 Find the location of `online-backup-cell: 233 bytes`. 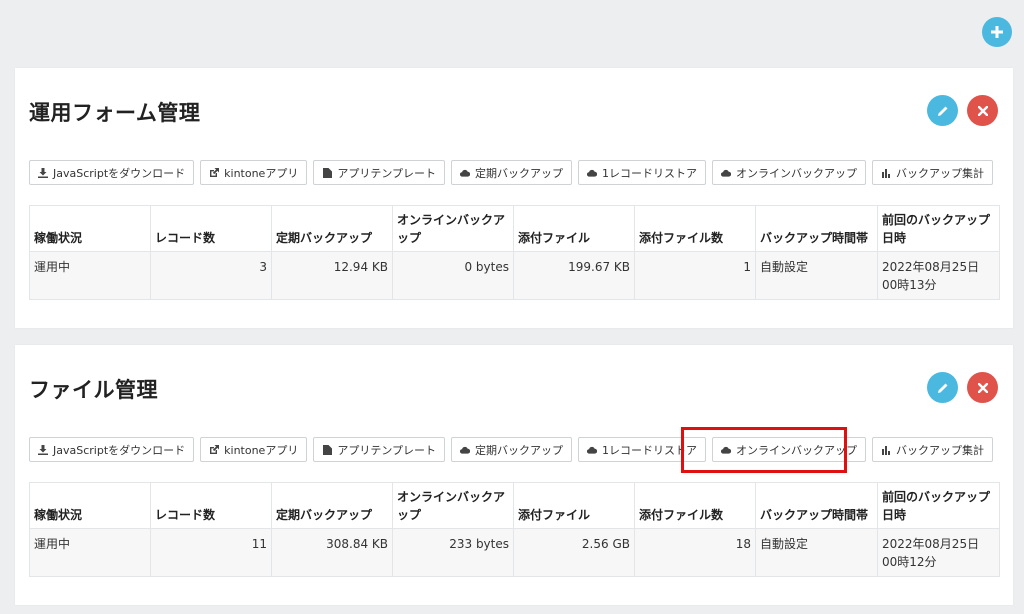

online-backup-cell: 233 bytes is located at coordinates (453, 552).